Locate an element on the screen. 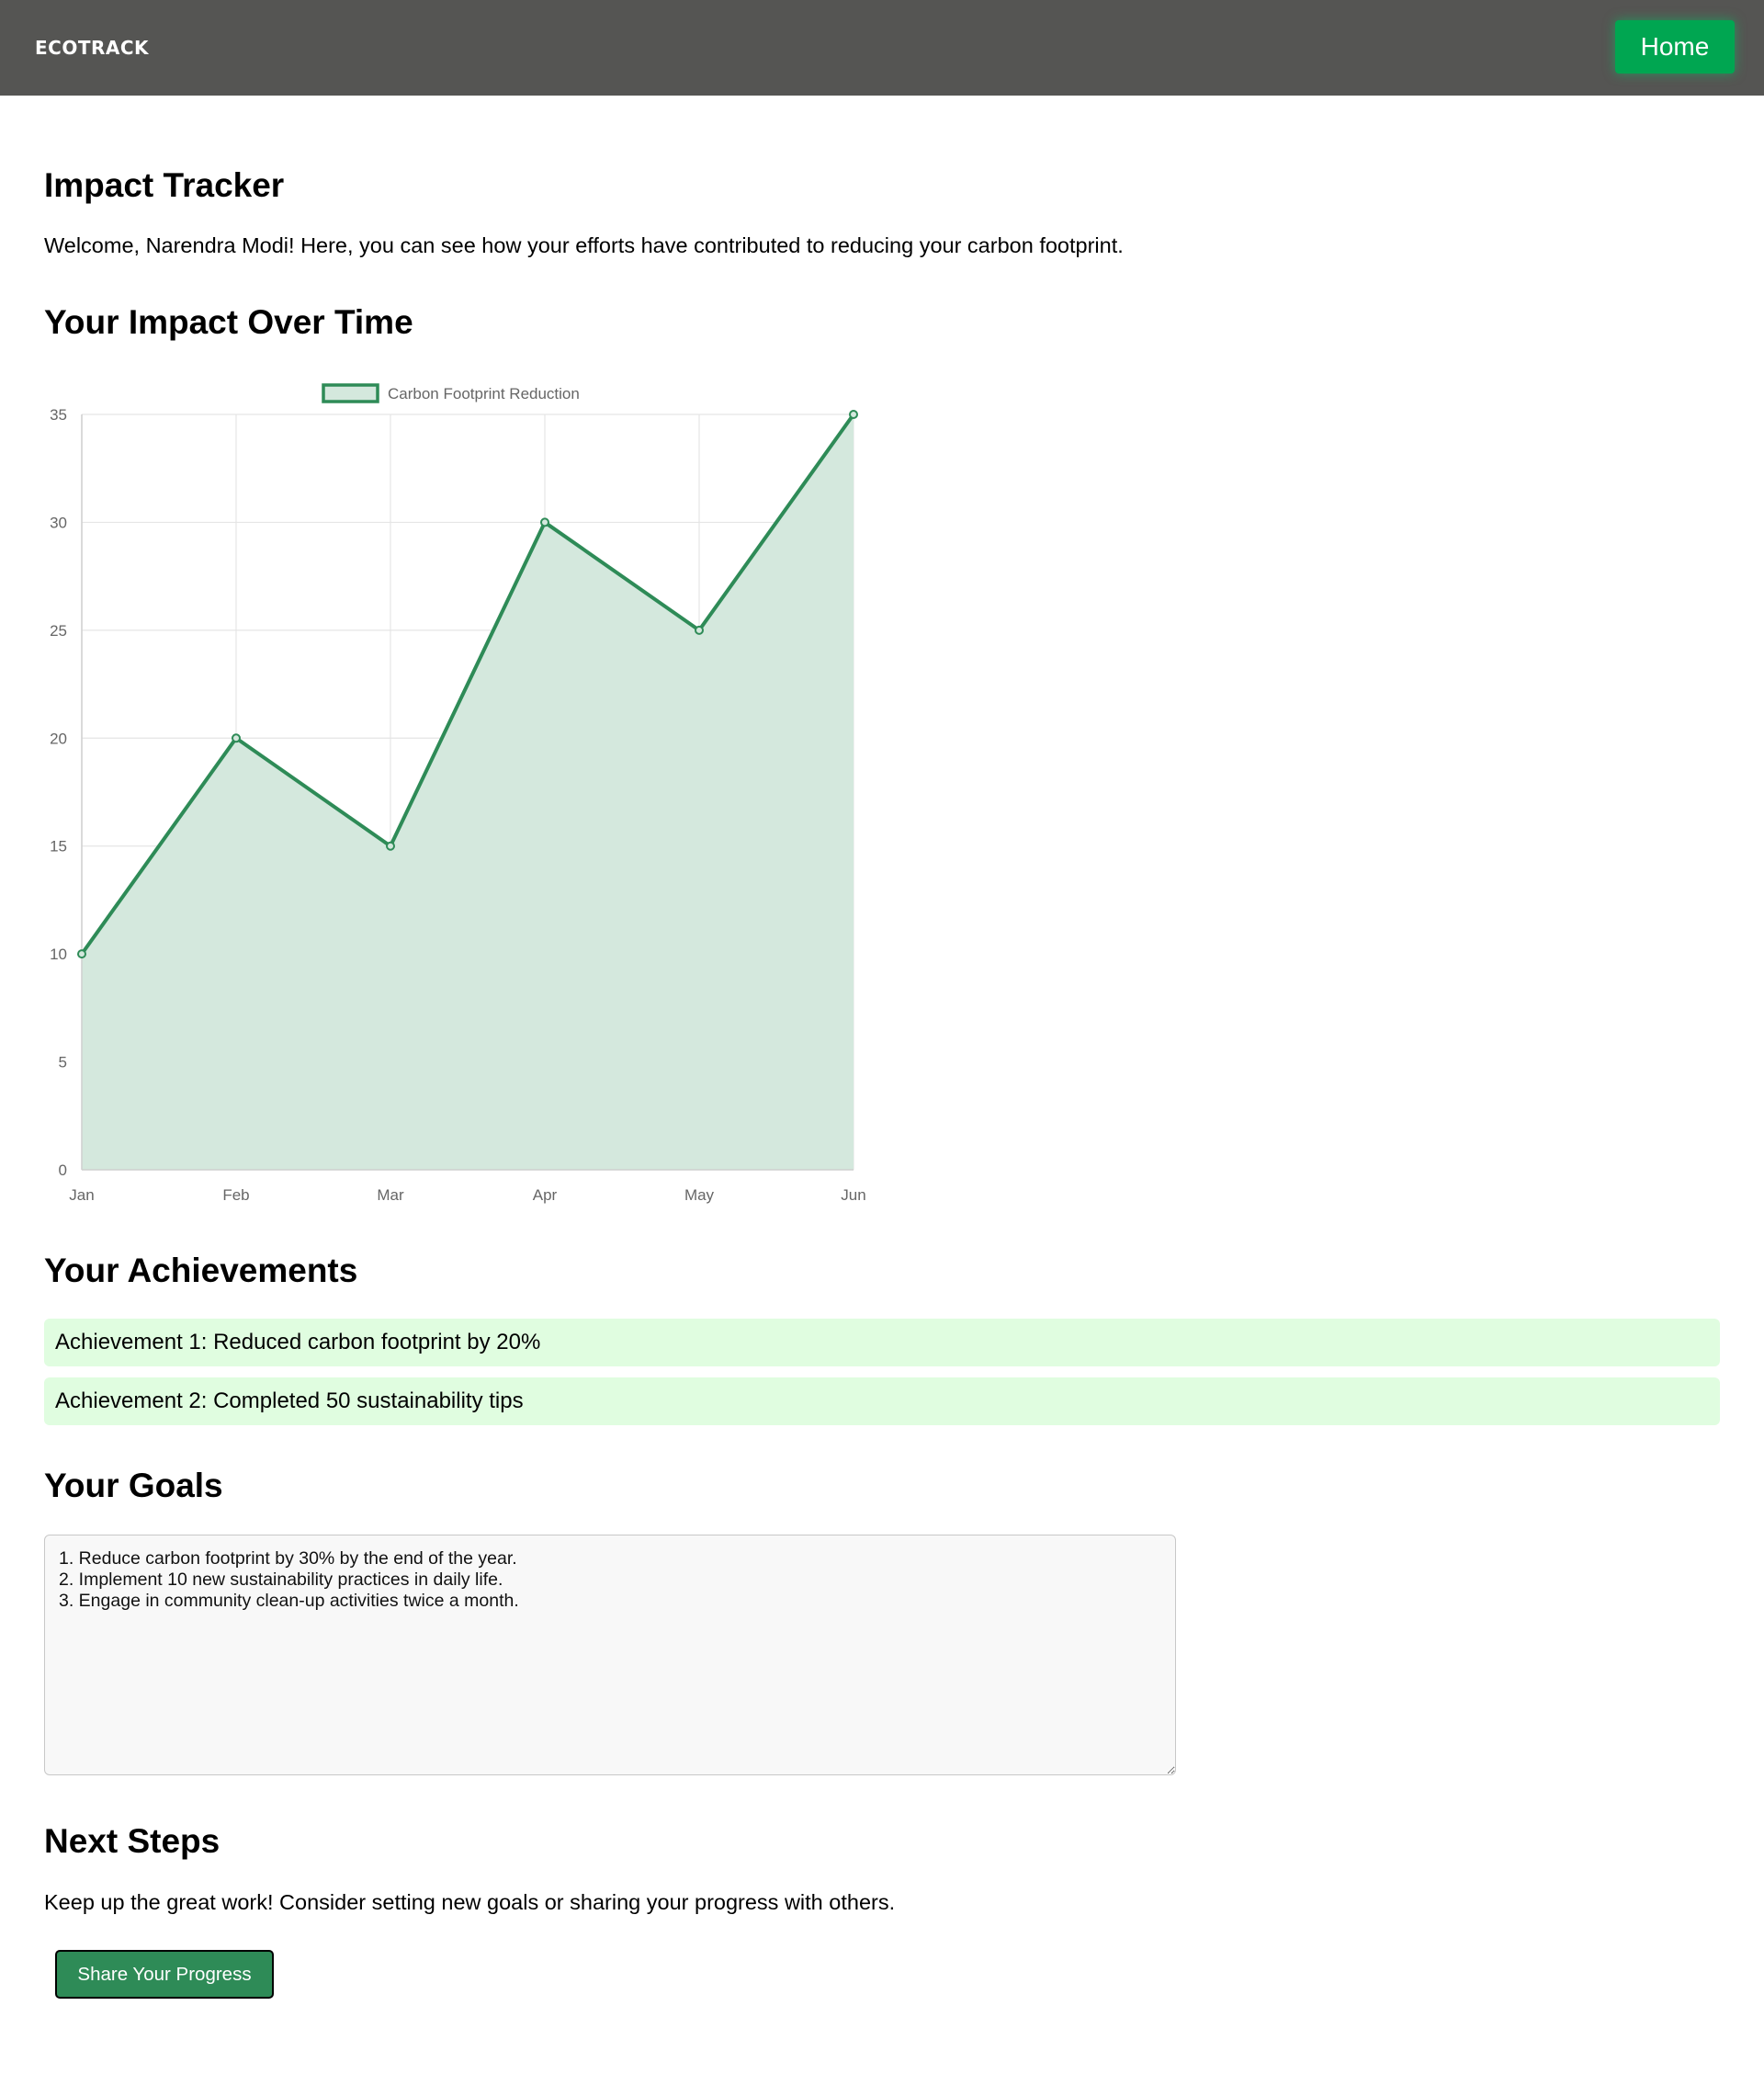 The image size is (1764, 2085). page-title: Impact Tracker is located at coordinates (164, 185).